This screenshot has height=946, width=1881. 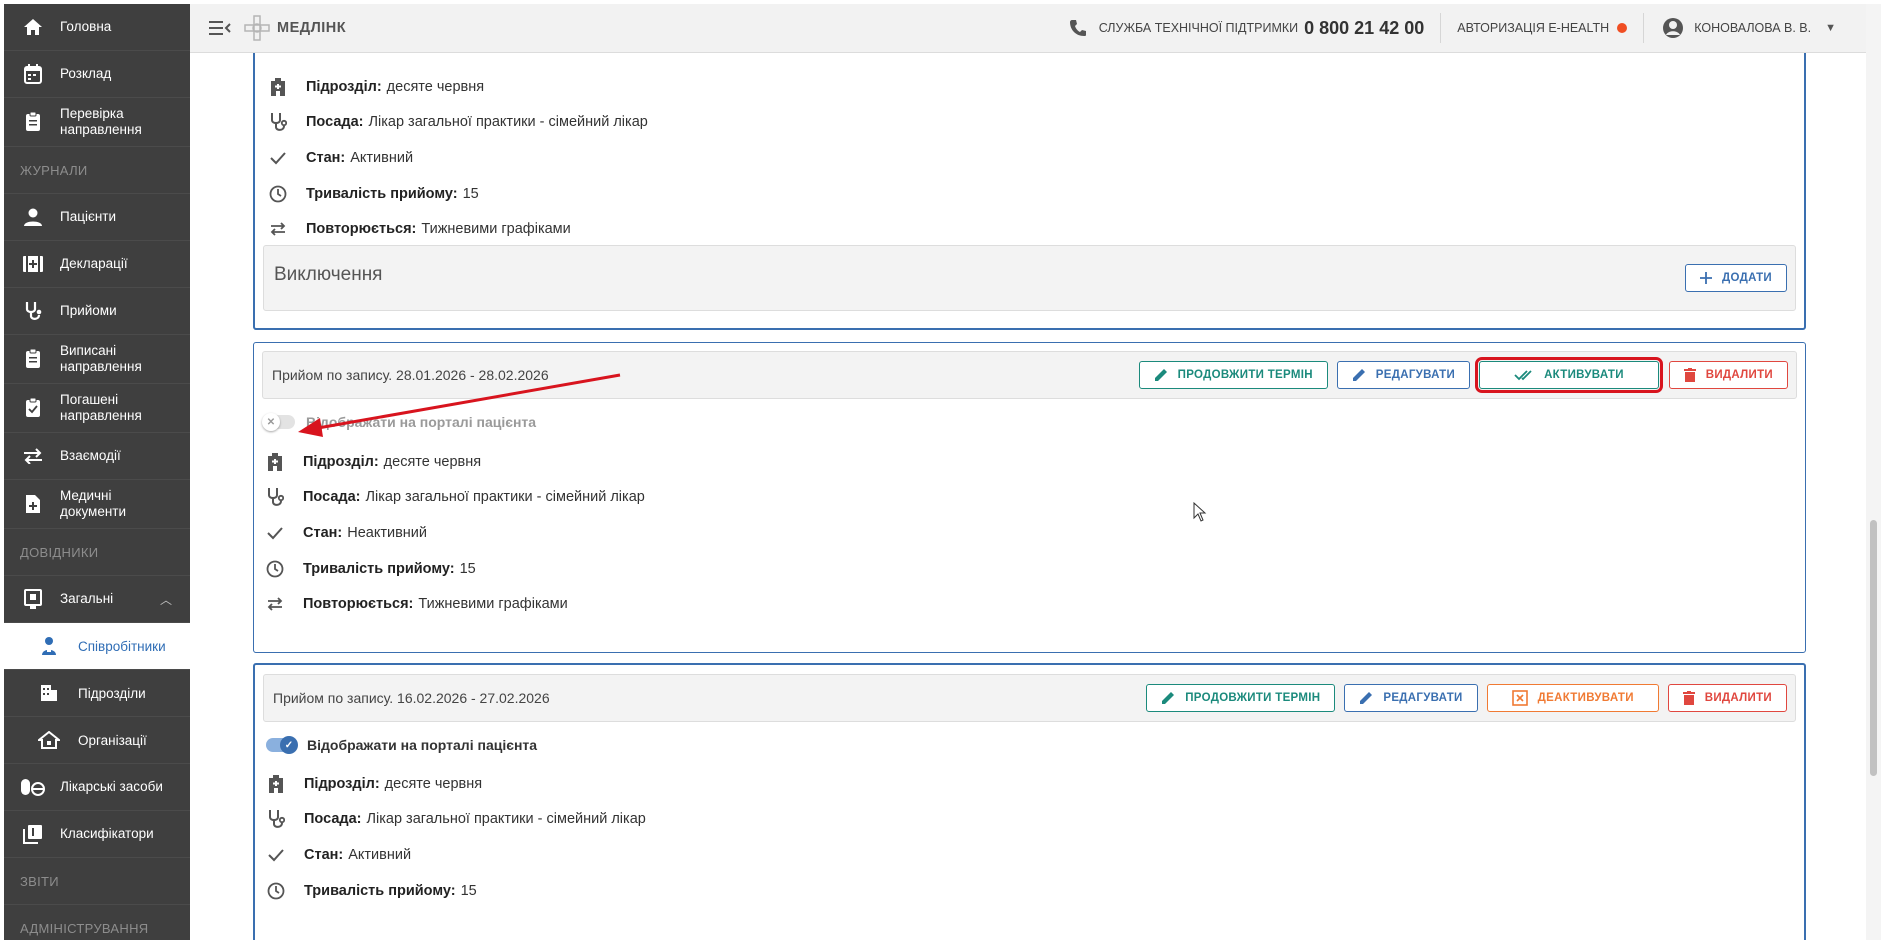 What do you see at coordinates (97, 170) in the screenshot?
I see `sidebar-section-journals: ЖУРНАЛИ` at bounding box center [97, 170].